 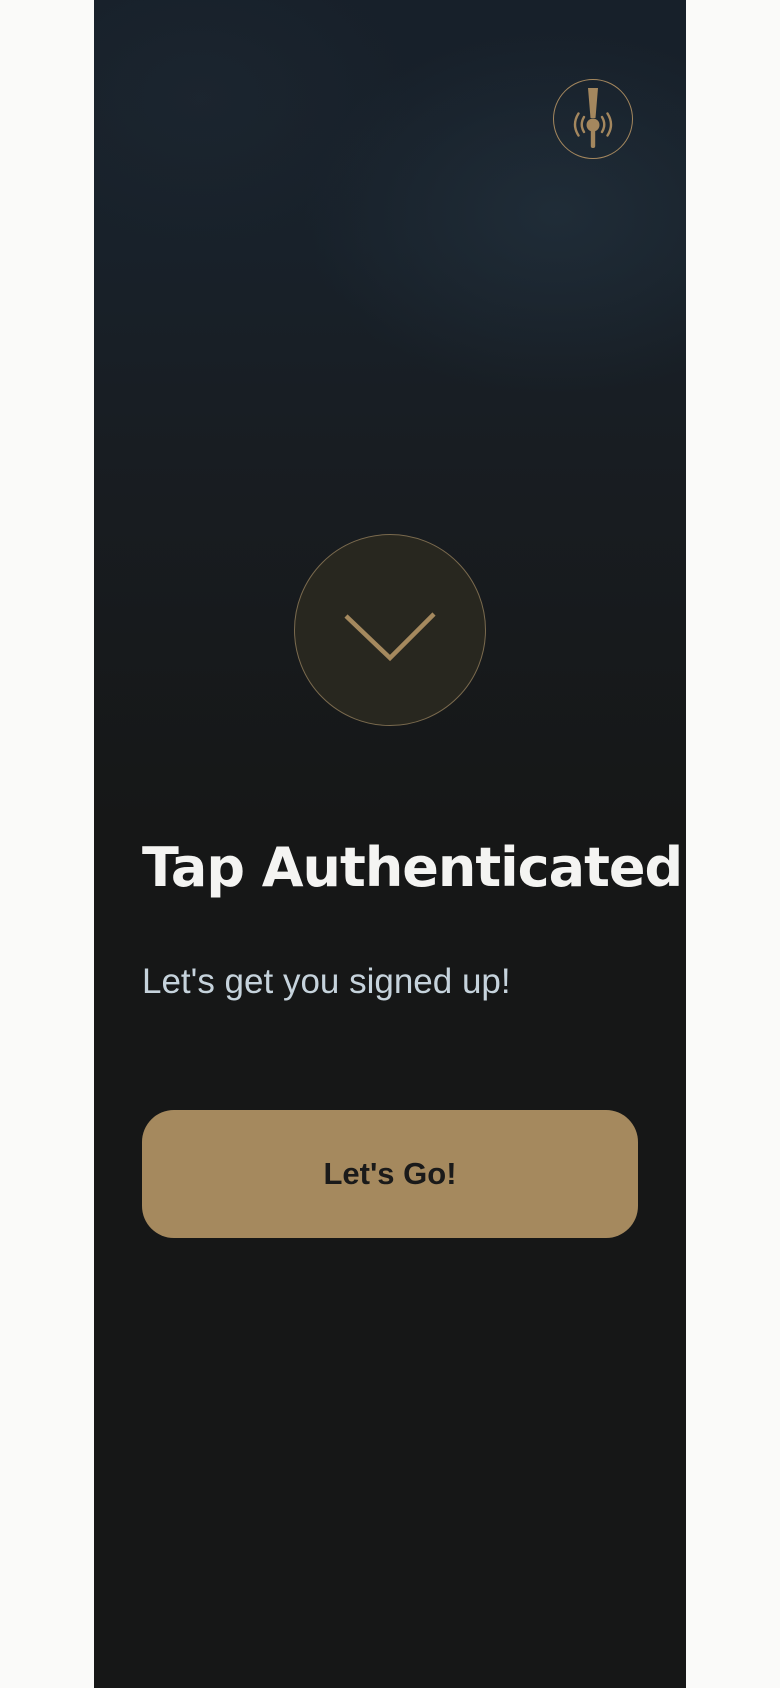 What do you see at coordinates (390, 637) in the screenshot?
I see `checkmark-icon` at bounding box center [390, 637].